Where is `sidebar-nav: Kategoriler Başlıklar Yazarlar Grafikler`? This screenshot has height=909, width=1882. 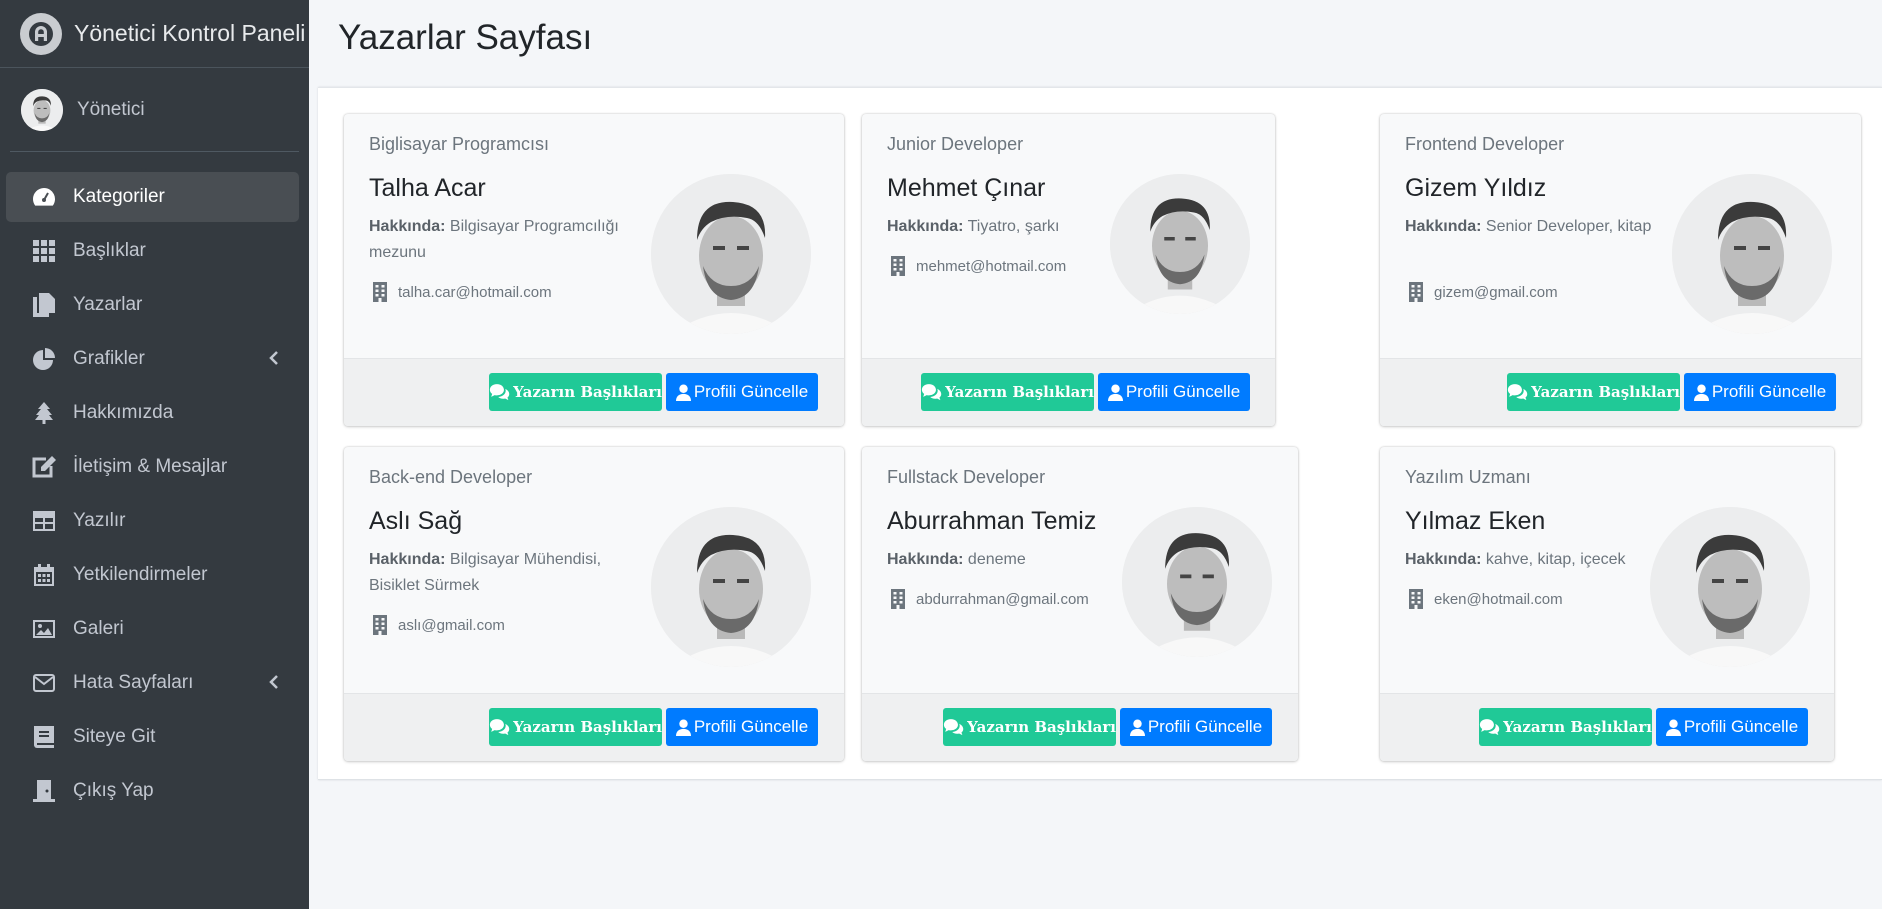
sidebar-nav: Kategoriler Başlıklar Yazarlar Grafikler is located at coordinates (154, 484).